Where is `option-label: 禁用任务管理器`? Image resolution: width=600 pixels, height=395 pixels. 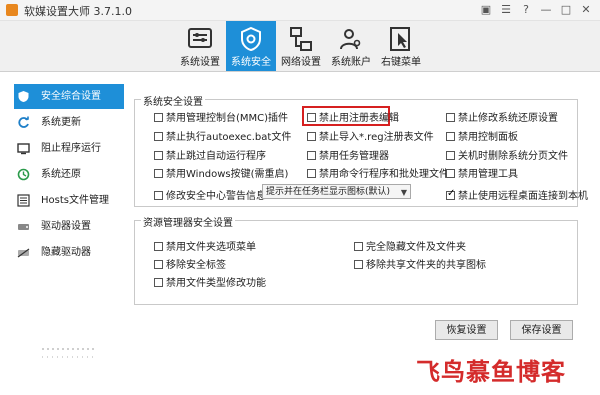 option-label: 禁用任务管理器 is located at coordinates (354, 156).